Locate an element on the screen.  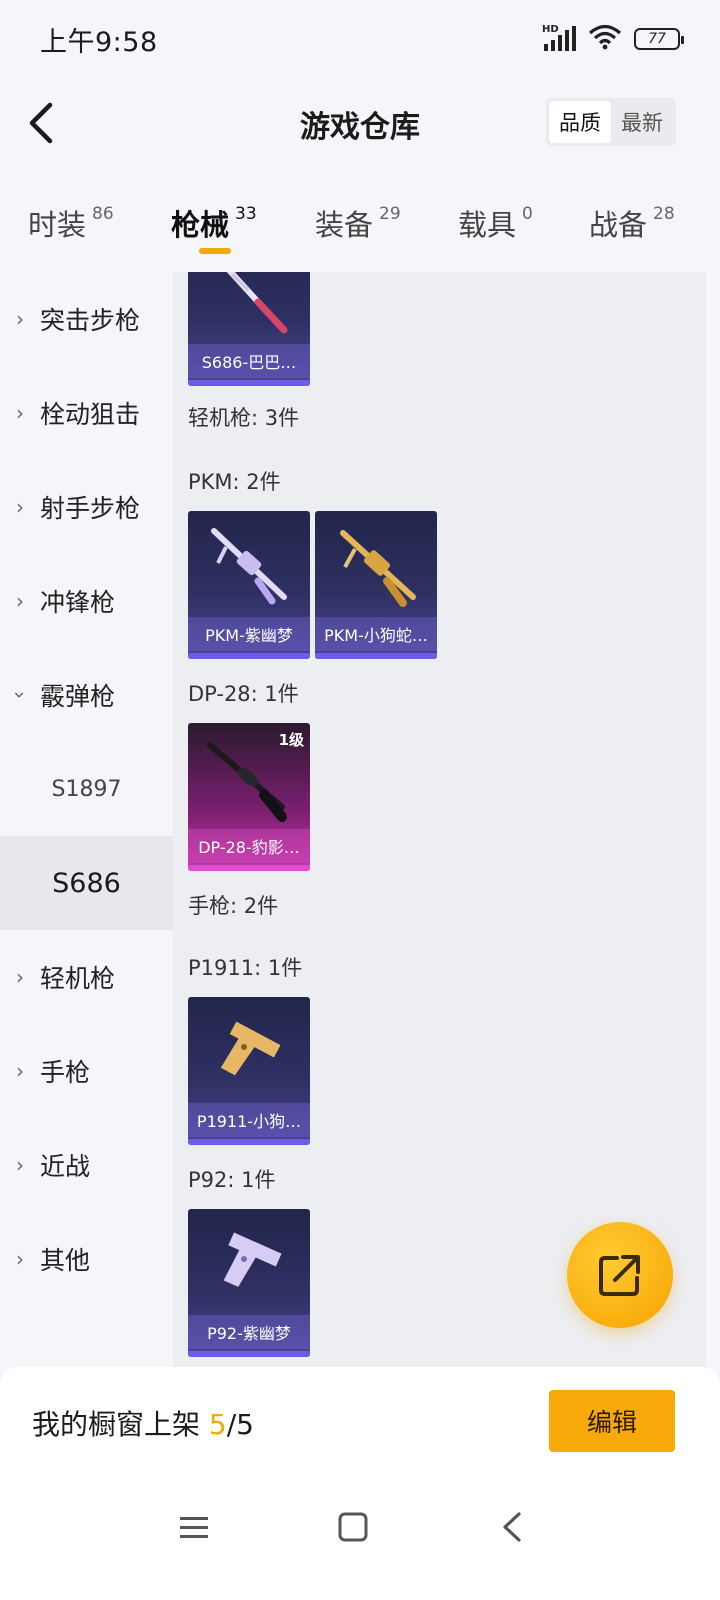
system-nav-bar is located at coordinates (360, 1538).